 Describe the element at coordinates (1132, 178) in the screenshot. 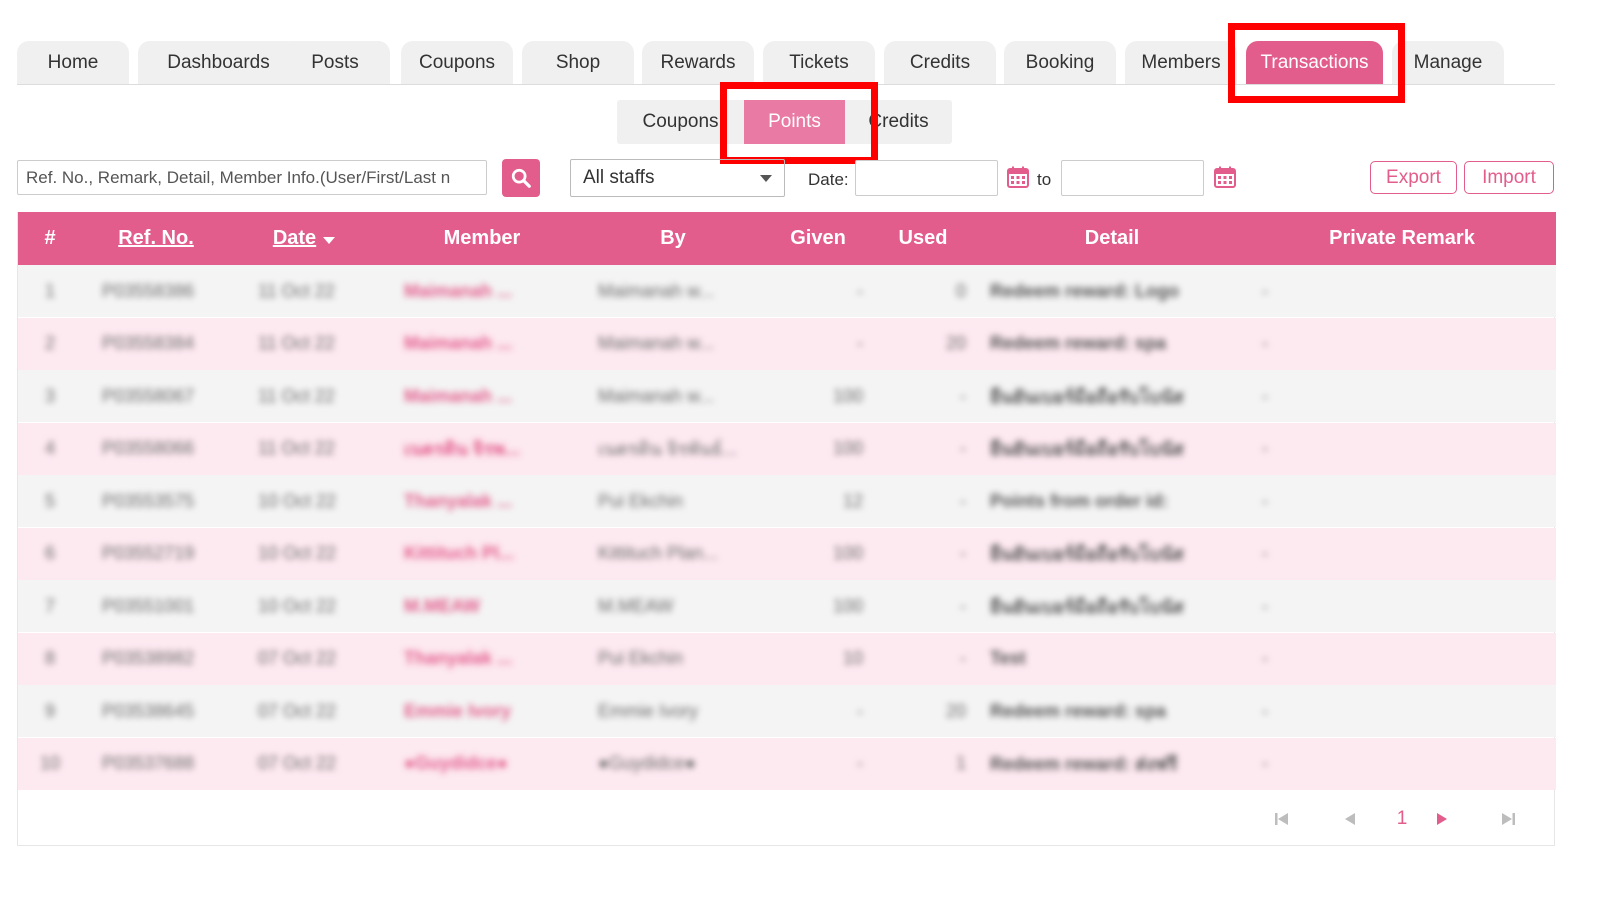

I see `date-to-input` at that location.